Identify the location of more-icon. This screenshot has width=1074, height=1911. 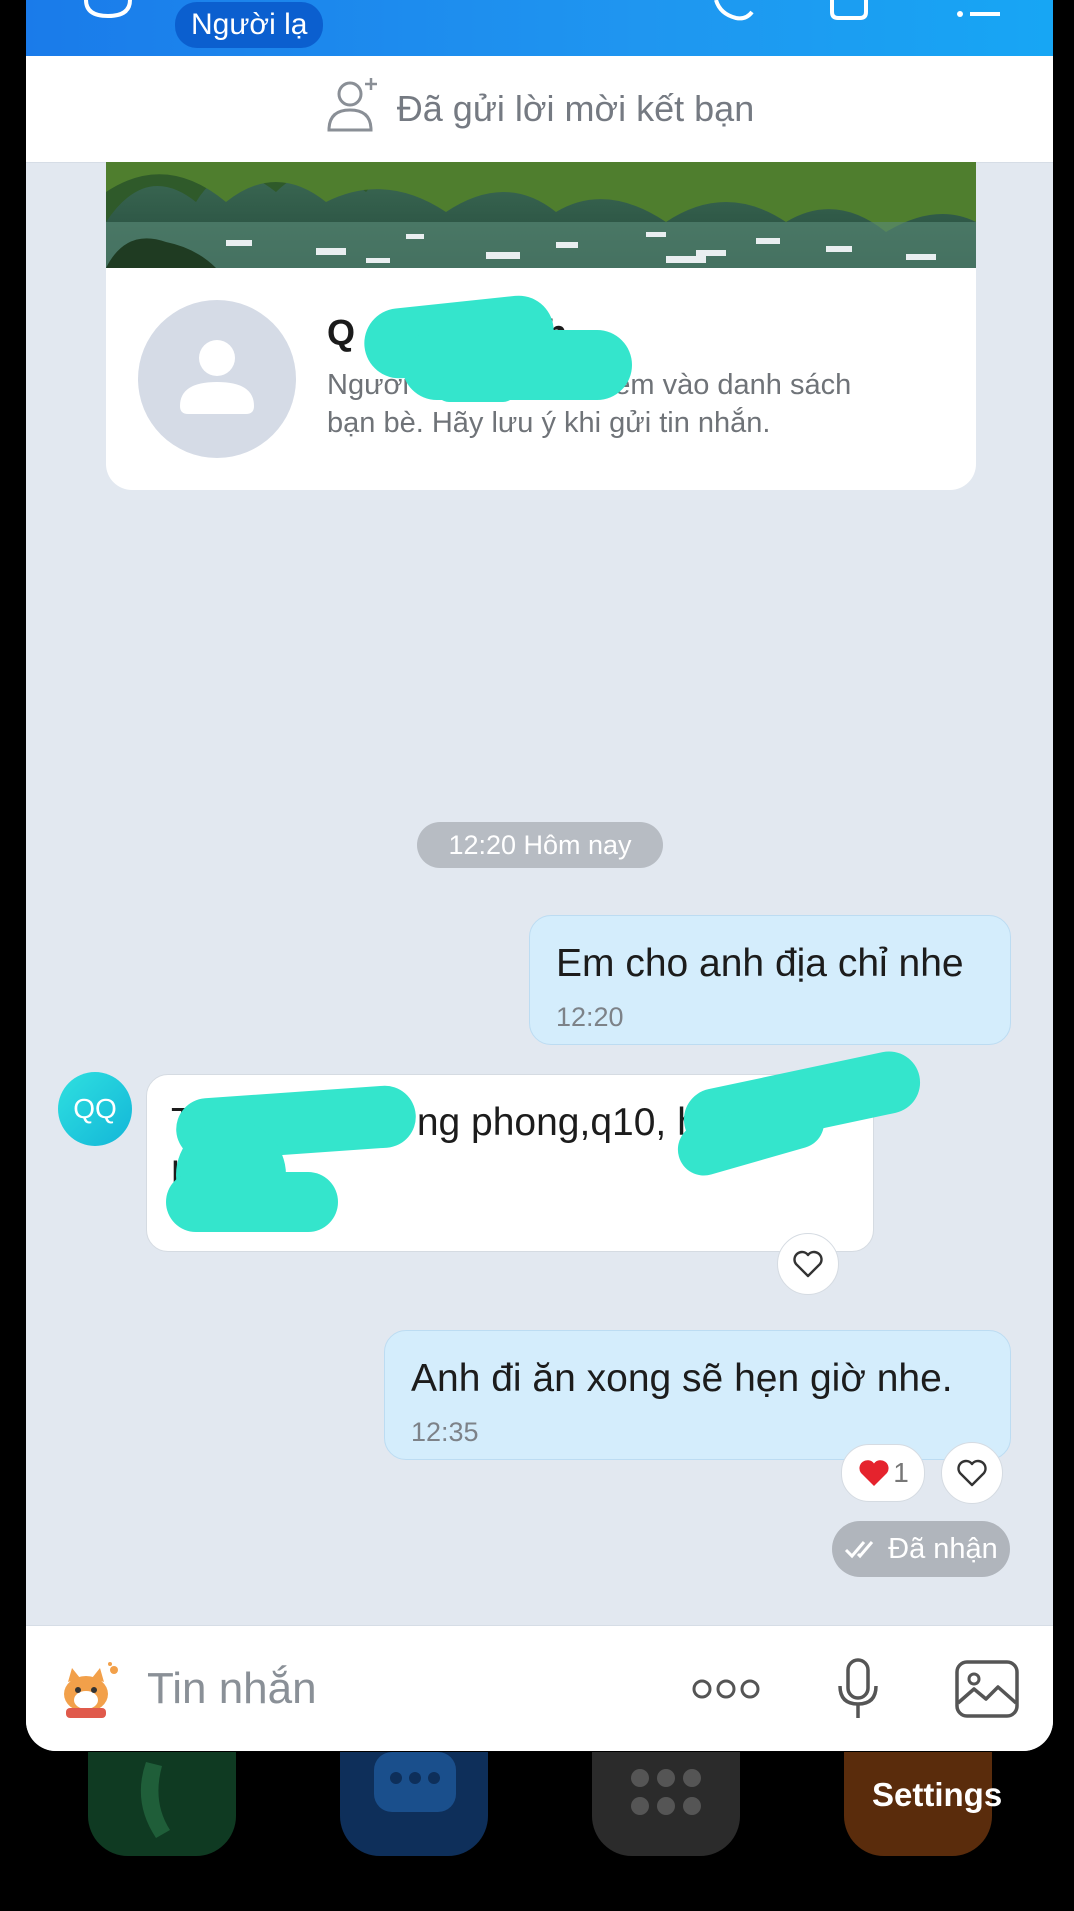
(726, 1688).